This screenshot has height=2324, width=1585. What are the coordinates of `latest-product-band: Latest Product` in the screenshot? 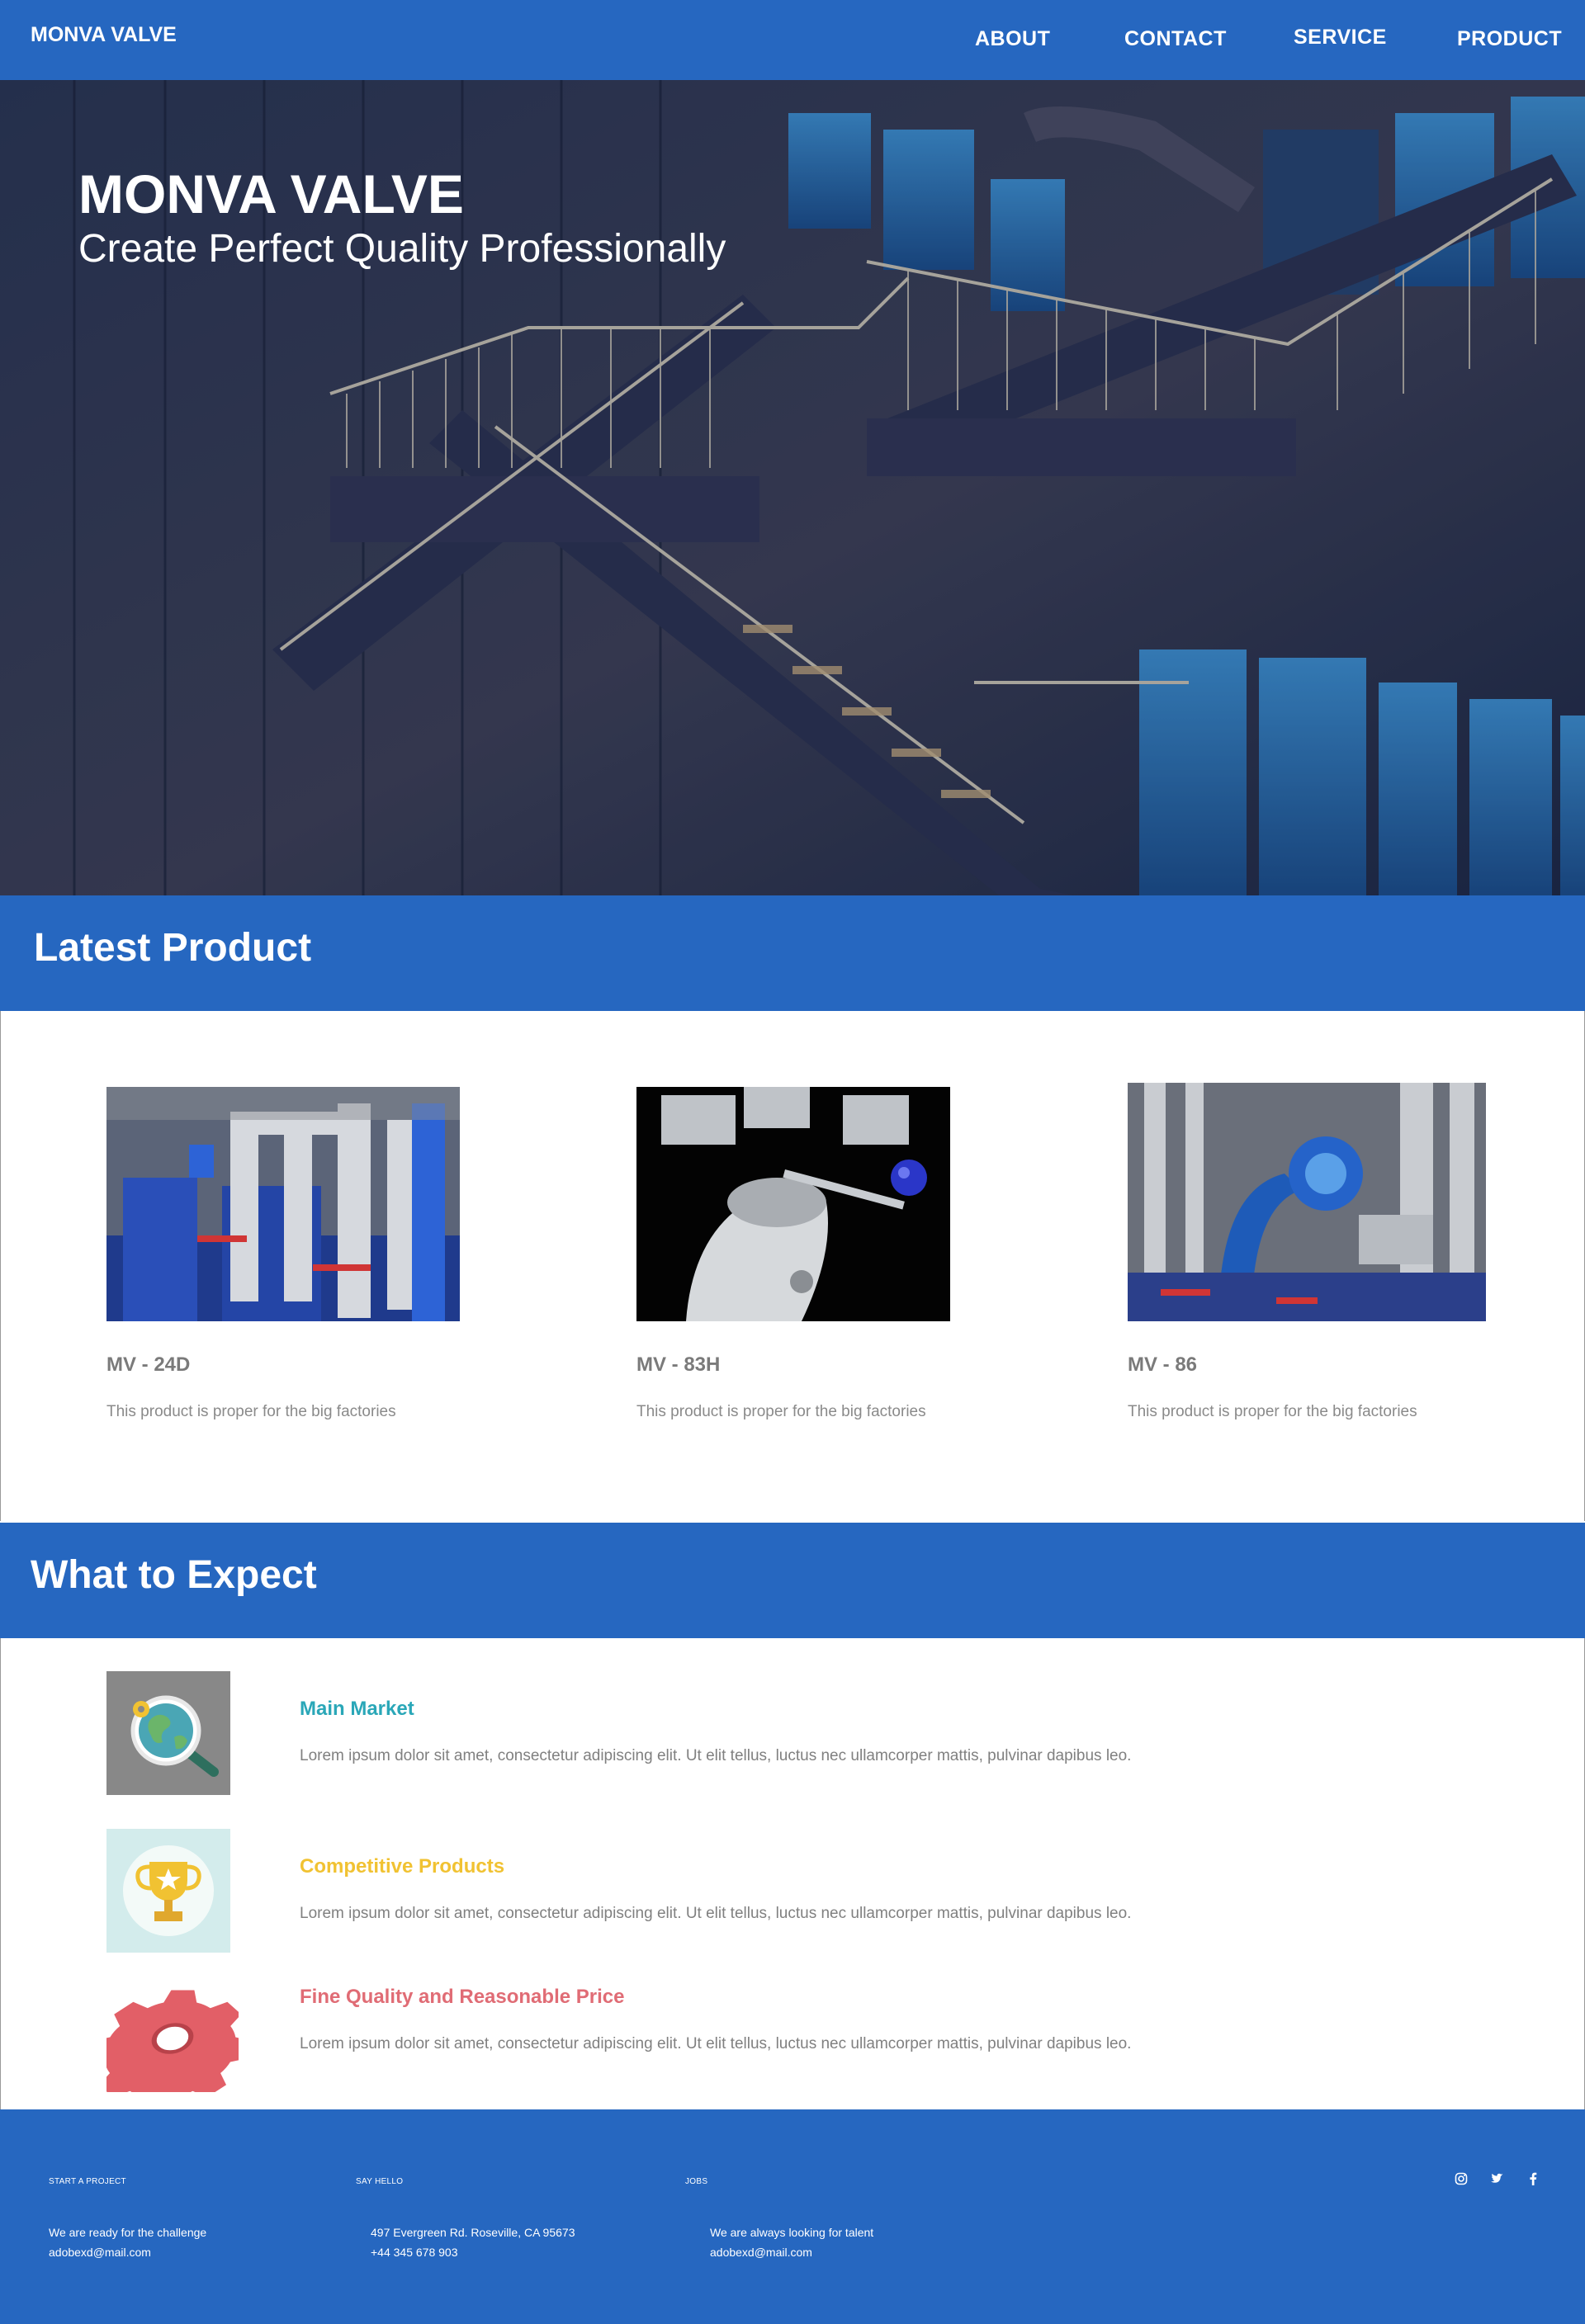 It's located at (792, 953).